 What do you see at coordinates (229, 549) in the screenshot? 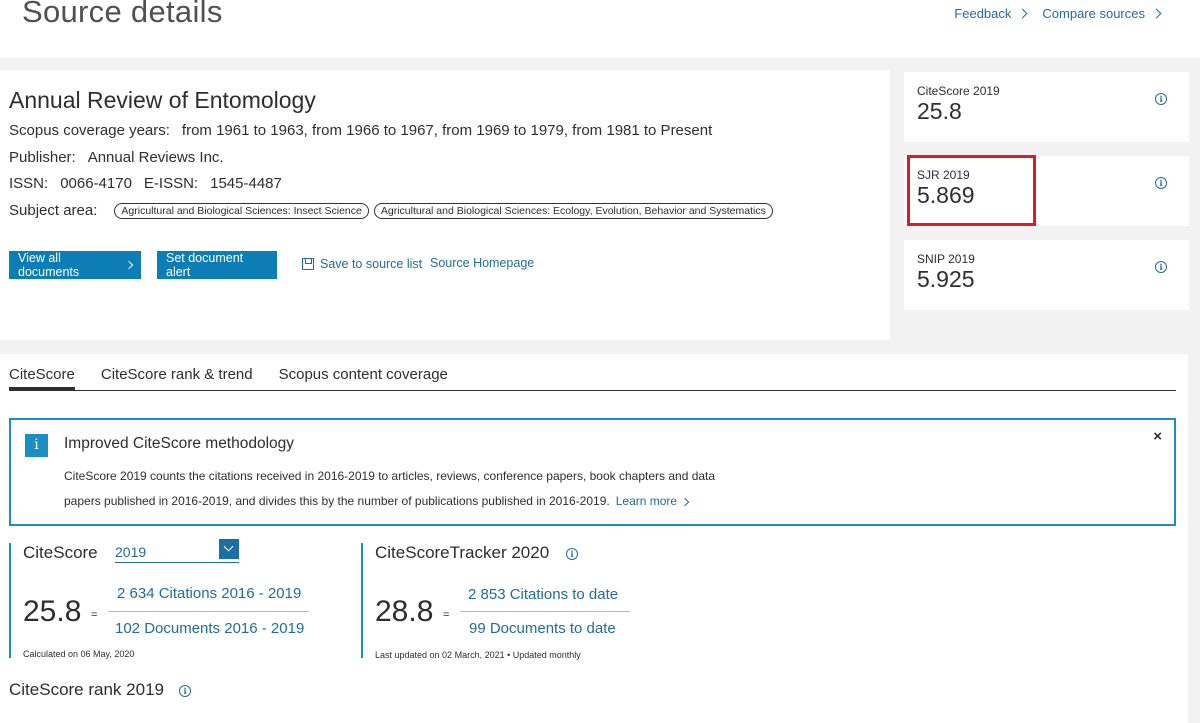
I see `chevron-down-icon` at bounding box center [229, 549].